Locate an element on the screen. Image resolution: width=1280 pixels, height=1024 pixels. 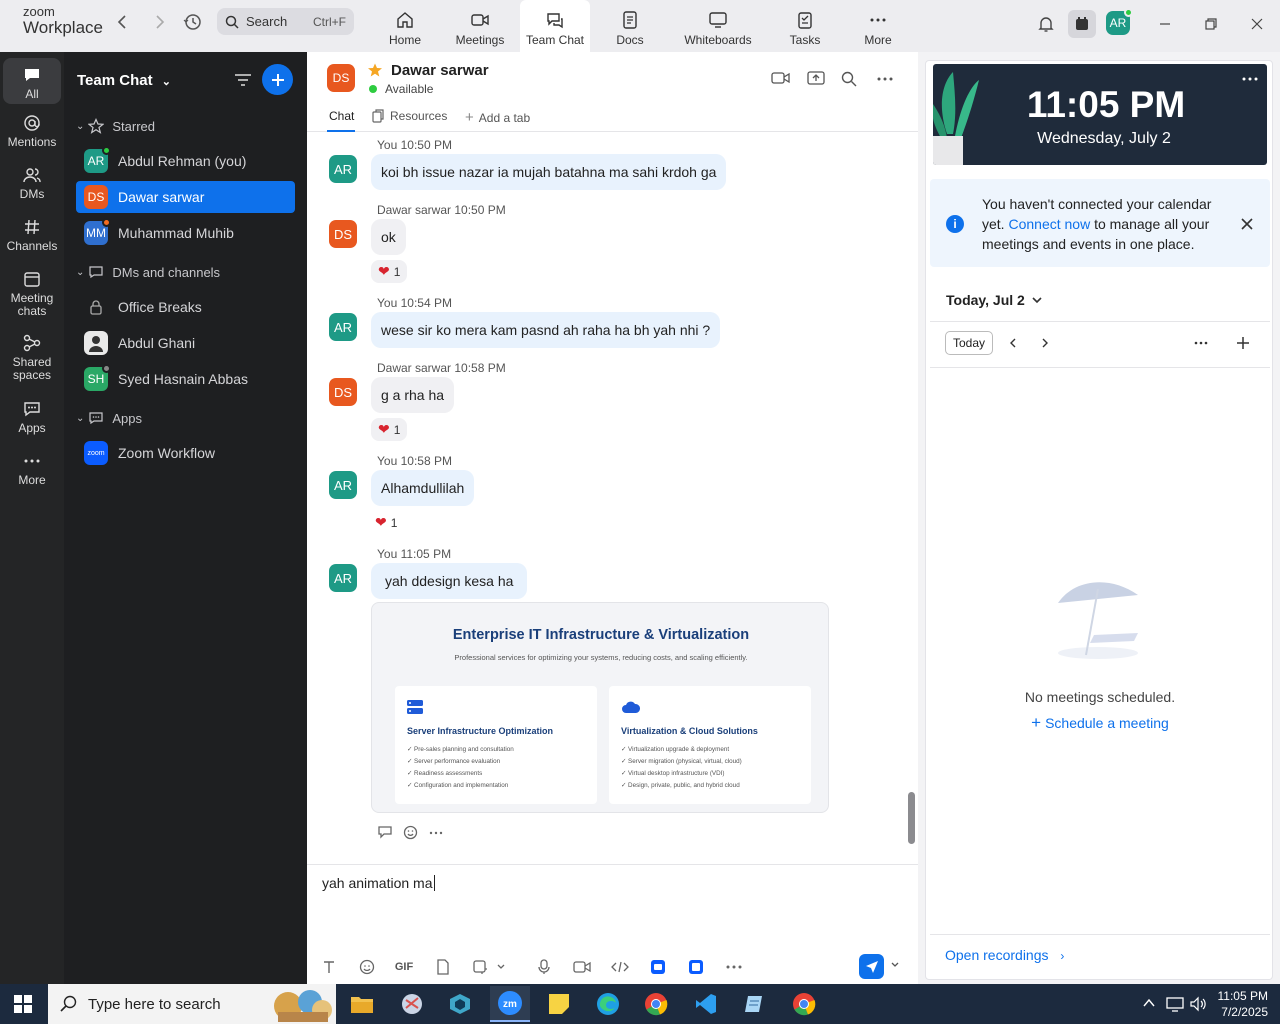
contact-name: Dawar sarwar is located at coordinates (440, 70).